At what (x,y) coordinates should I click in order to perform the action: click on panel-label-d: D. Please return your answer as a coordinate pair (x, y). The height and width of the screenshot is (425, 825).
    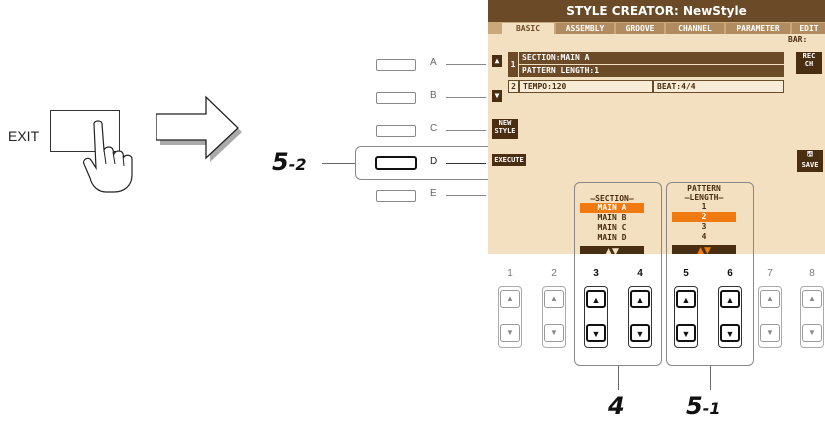
    Looking at the image, I should click on (434, 161).